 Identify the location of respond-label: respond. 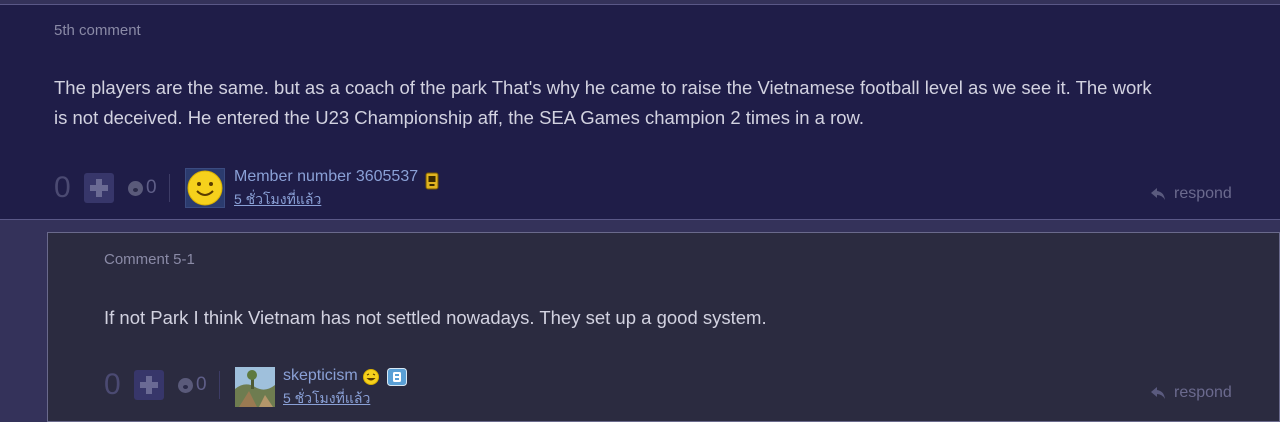
(1203, 193).